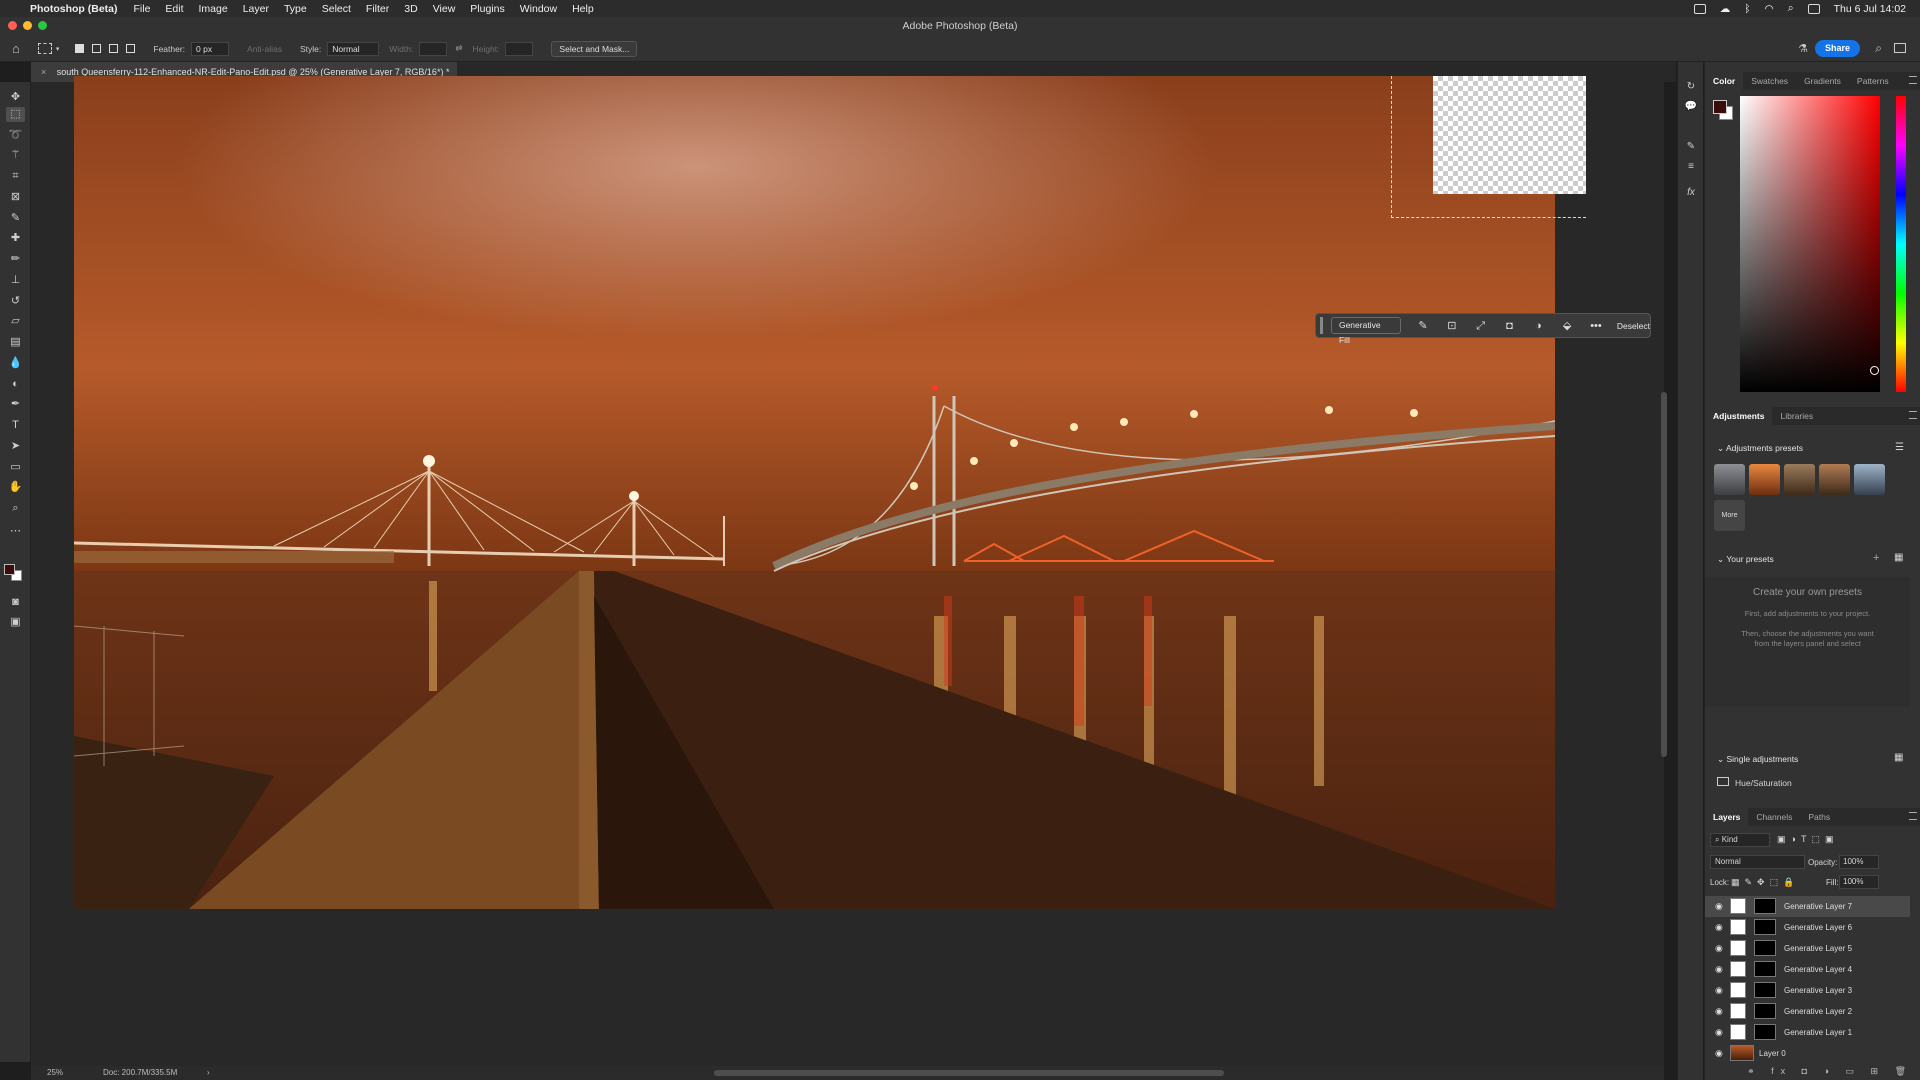 The width and height of the screenshot is (1920, 1080). I want to click on screen-mode-icon: ▣, so click(15, 622).